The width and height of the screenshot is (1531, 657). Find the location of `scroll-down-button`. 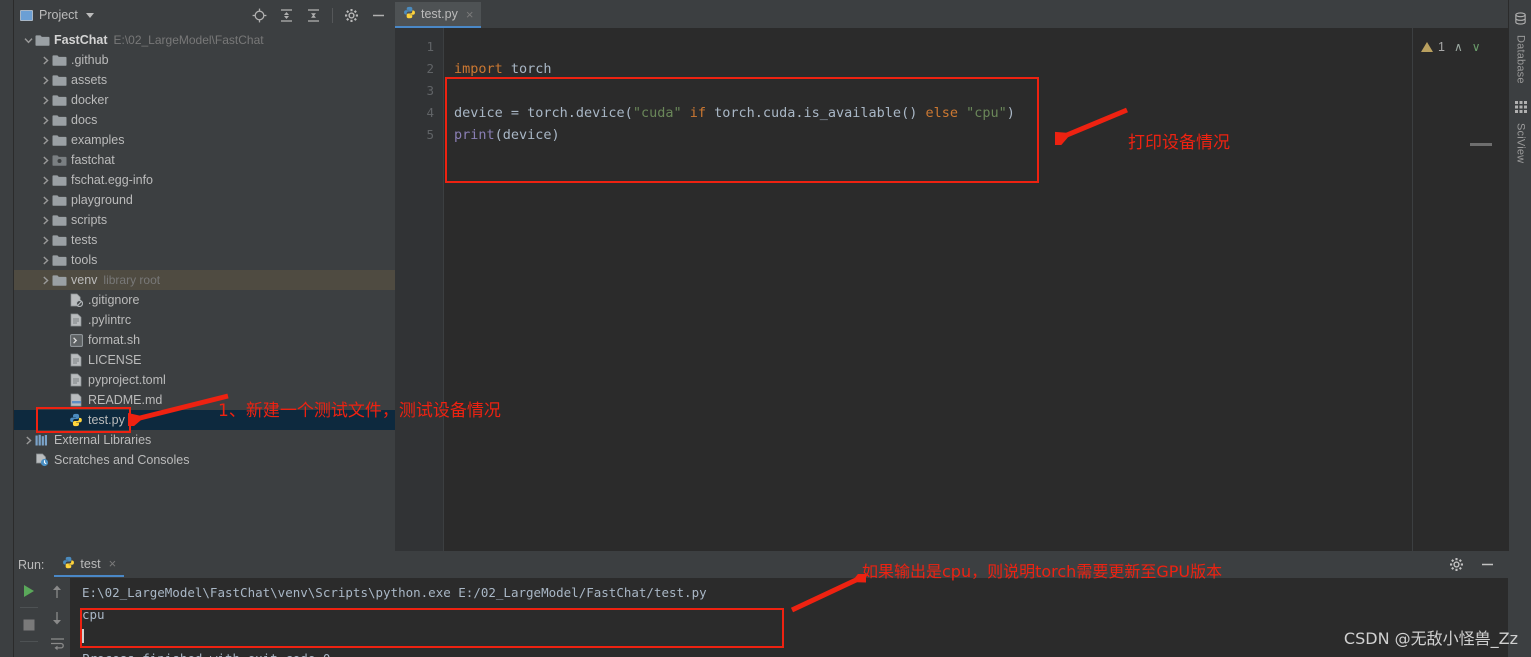

scroll-down-button is located at coordinates (57, 617).